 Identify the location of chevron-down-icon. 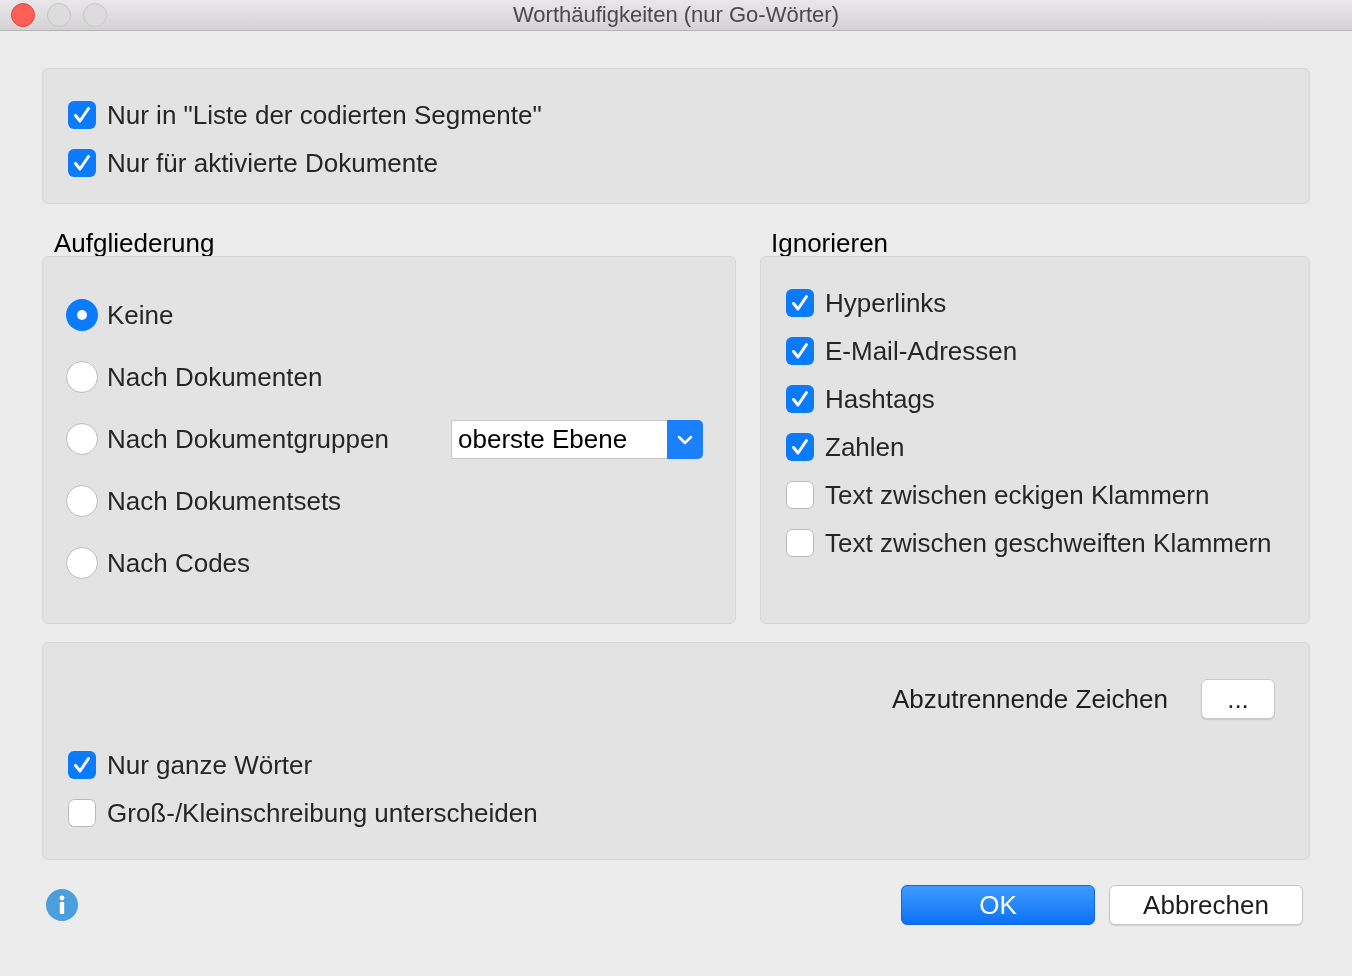
(685, 439).